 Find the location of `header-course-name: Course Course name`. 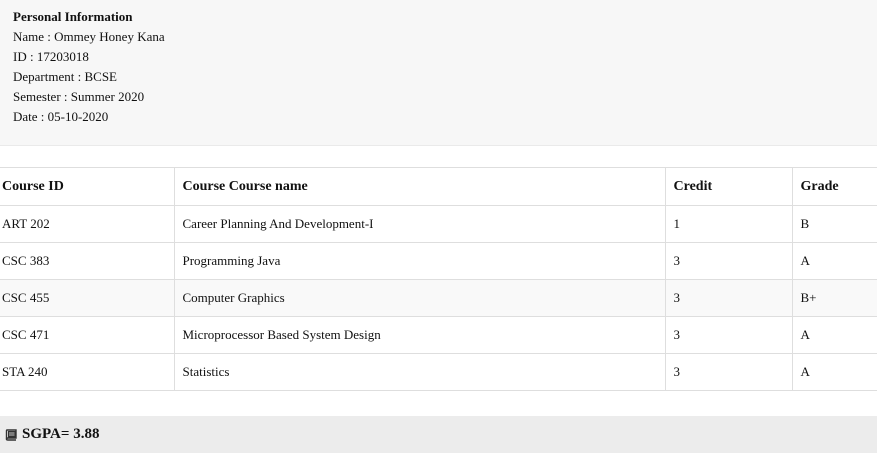

header-course-name: Course Course name is located at coordinates (419, 186).